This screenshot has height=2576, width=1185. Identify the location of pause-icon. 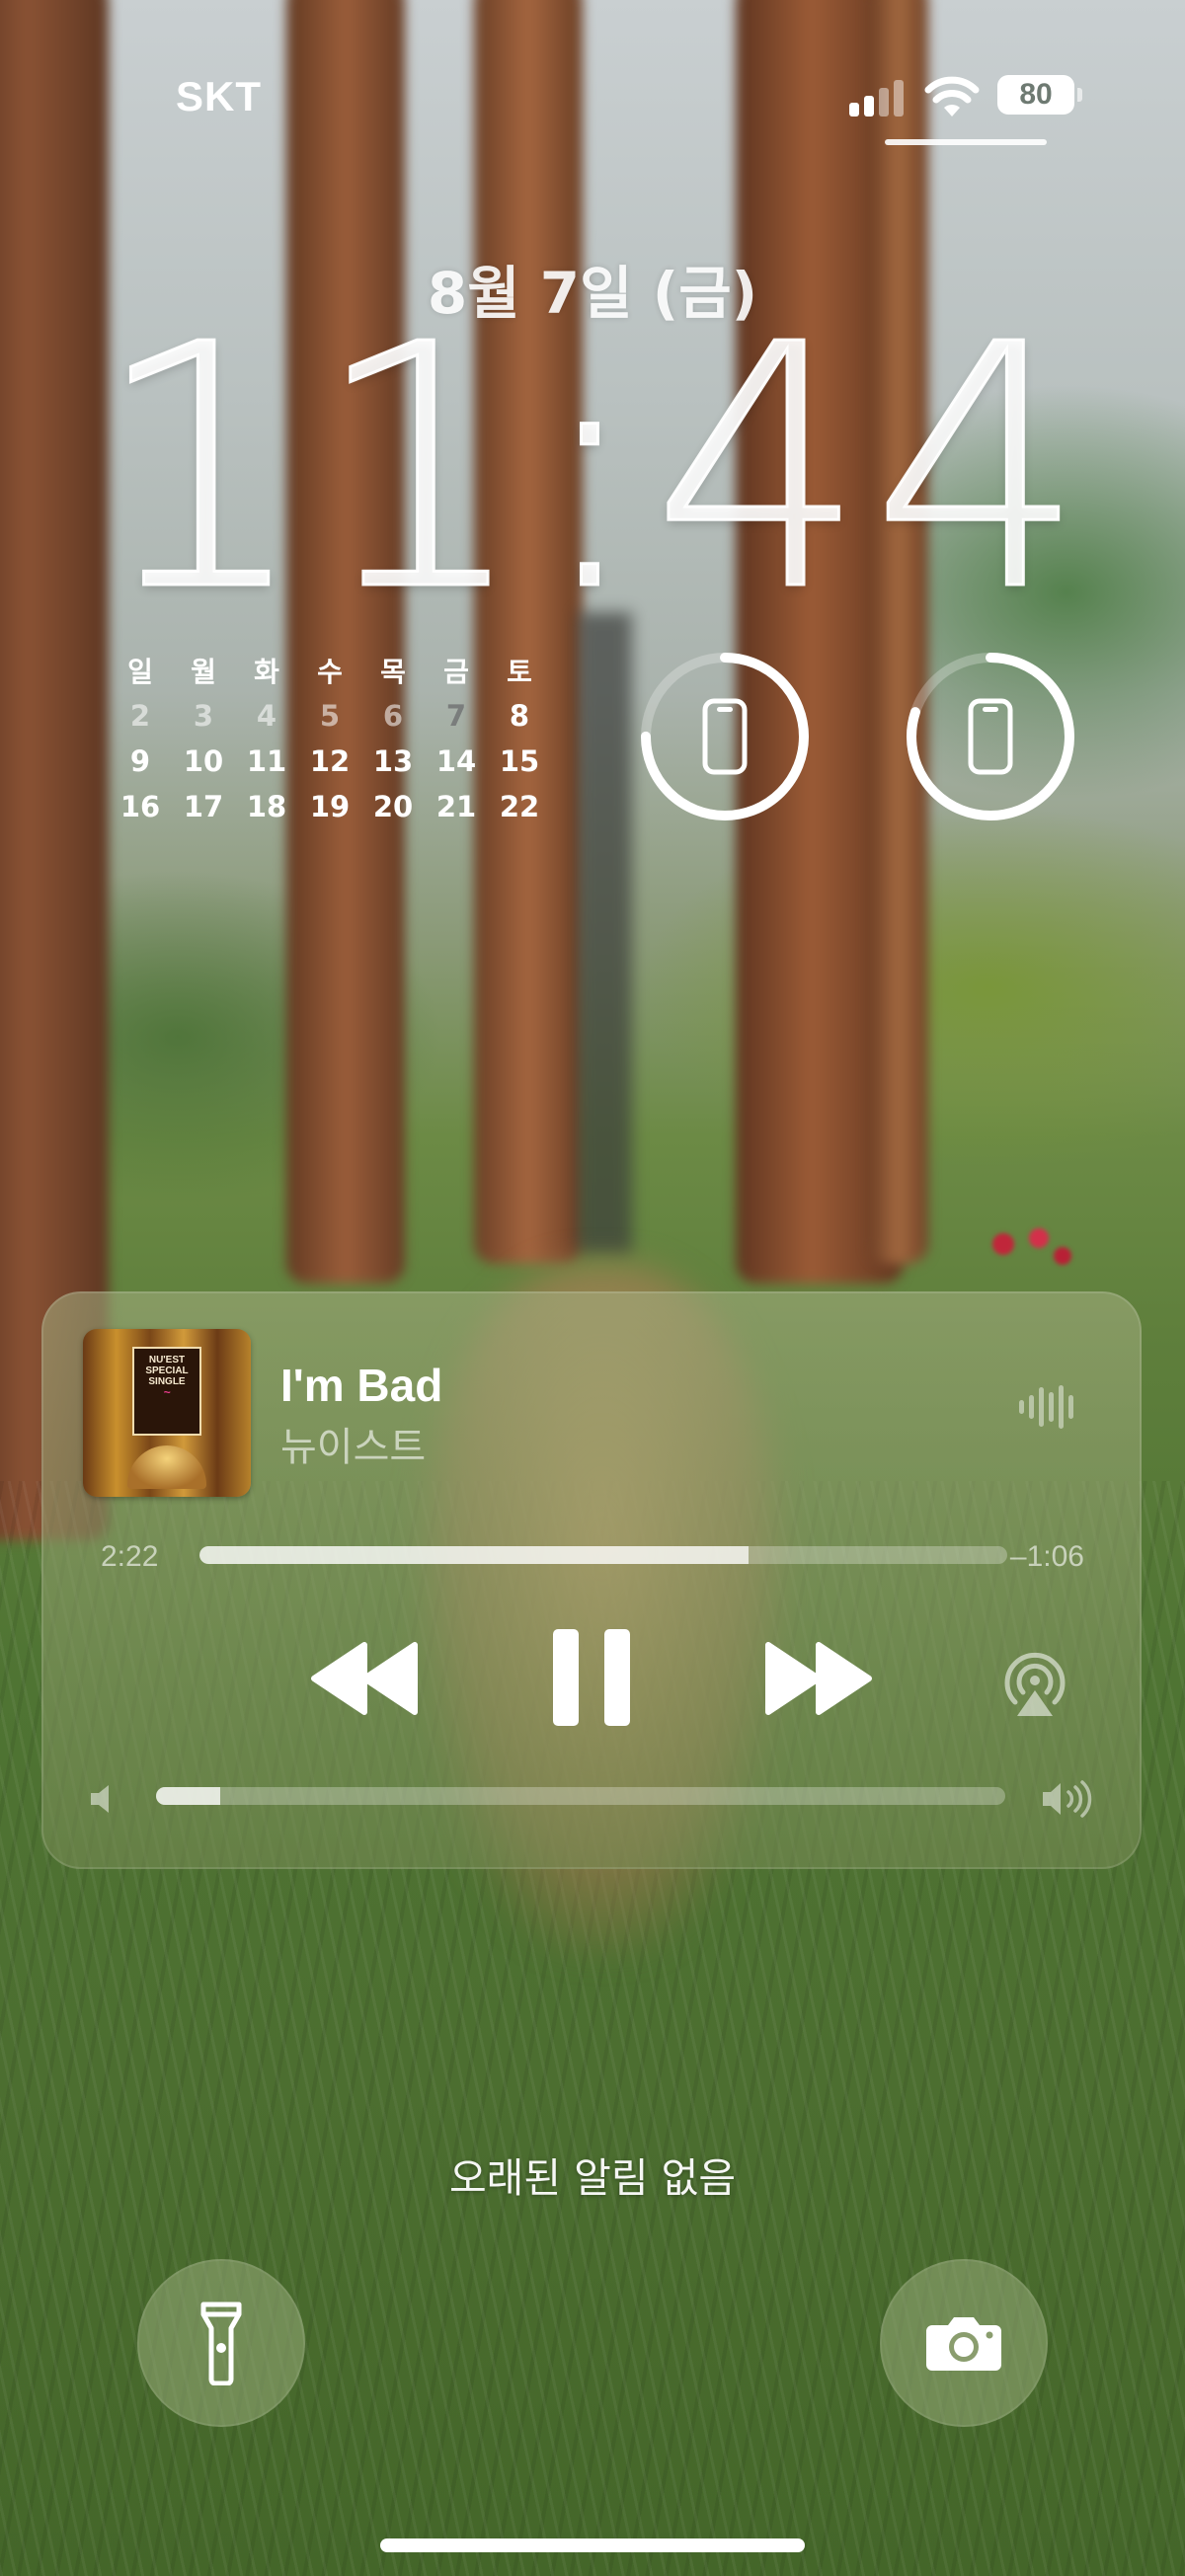
(591, 1677).